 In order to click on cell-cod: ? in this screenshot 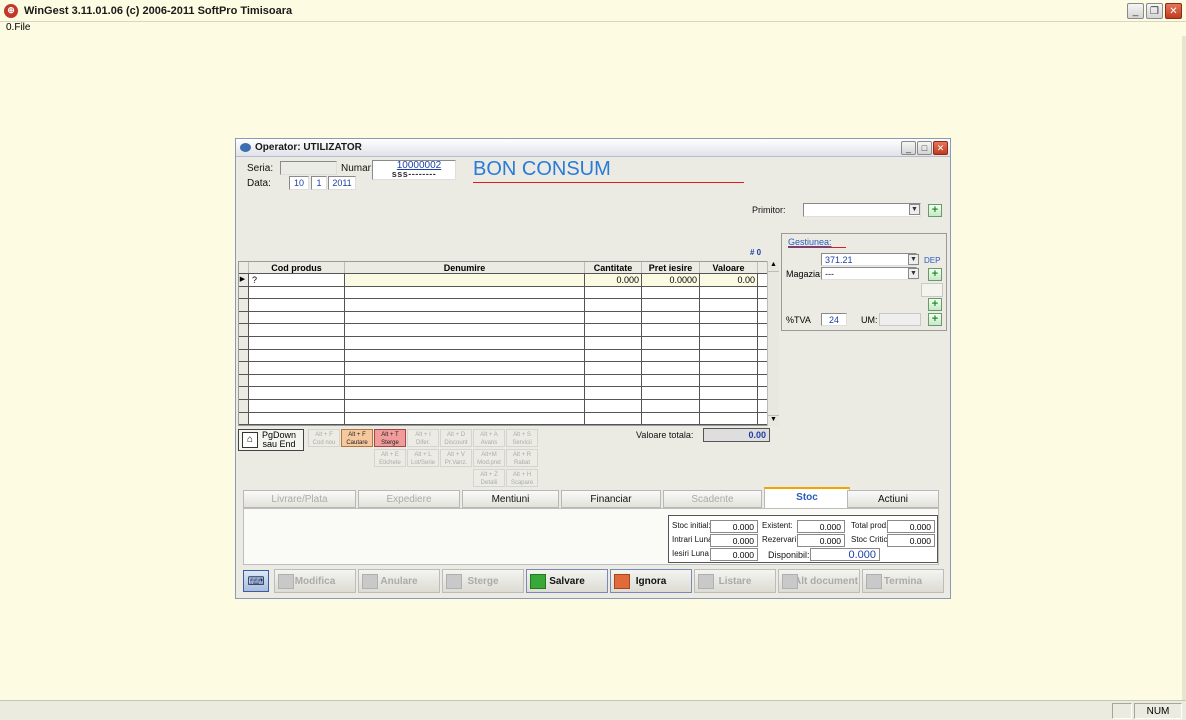, I will do `click(297, 280)`.